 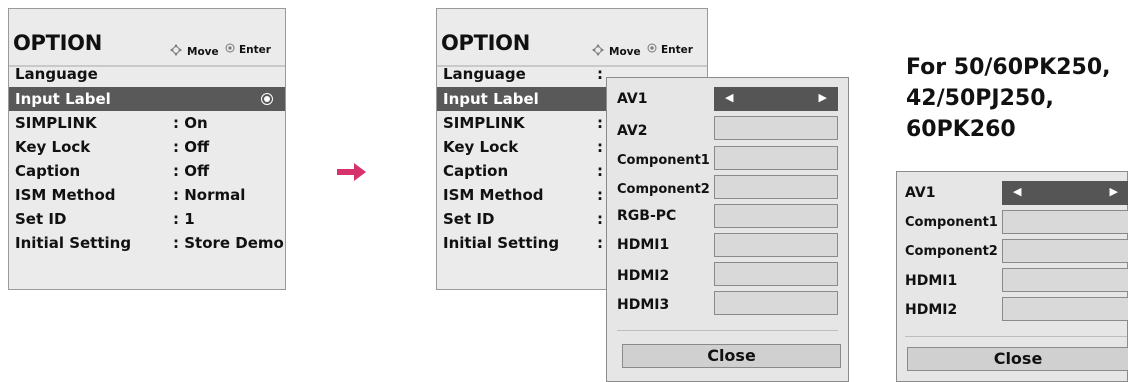 I want to click on menu-item-caption: Caption : Off, so click(x=147, y=171).